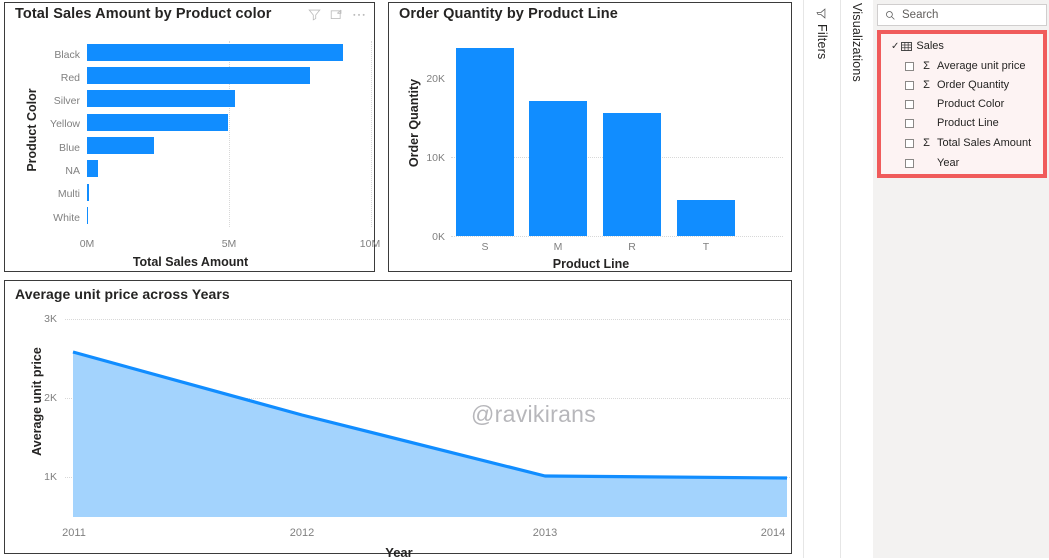 This screenshot has width=1049, height=560. I want to click on column-segment-m, so click(558, 168).